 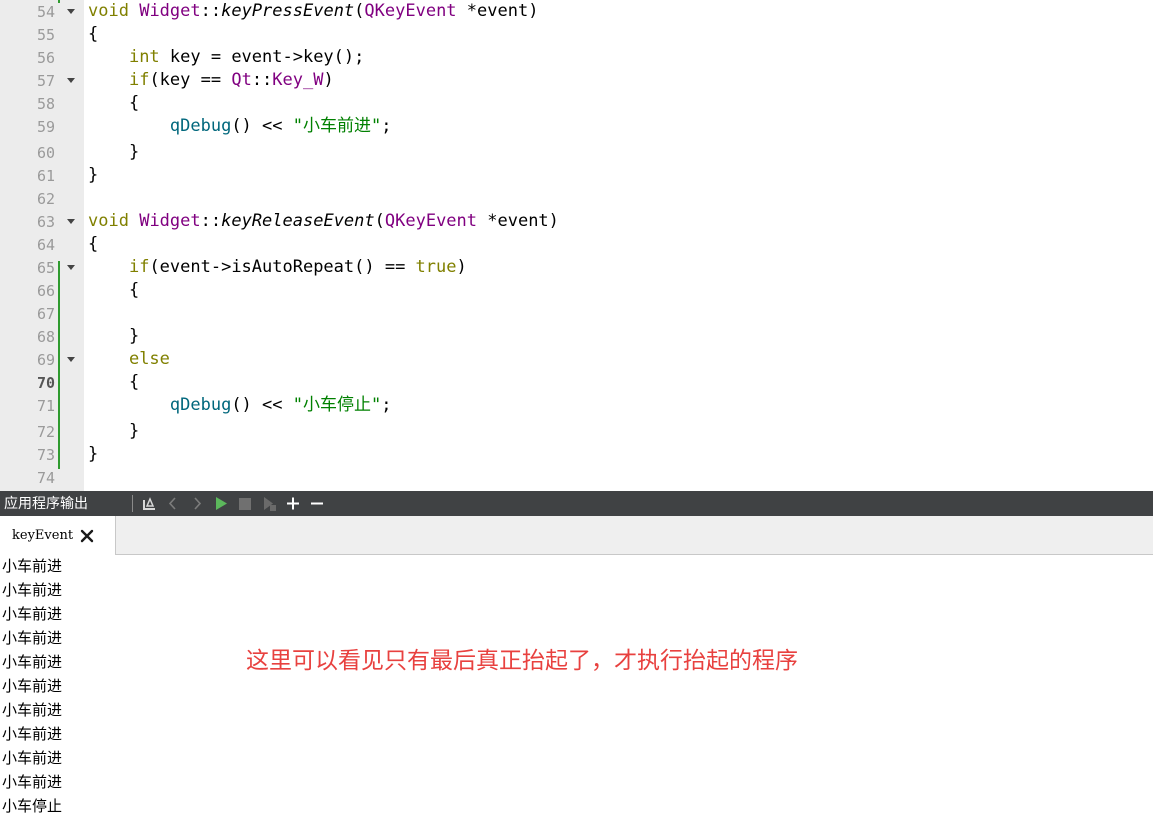 I want to click on code-token: Key_W, so click(x=298, y=80).